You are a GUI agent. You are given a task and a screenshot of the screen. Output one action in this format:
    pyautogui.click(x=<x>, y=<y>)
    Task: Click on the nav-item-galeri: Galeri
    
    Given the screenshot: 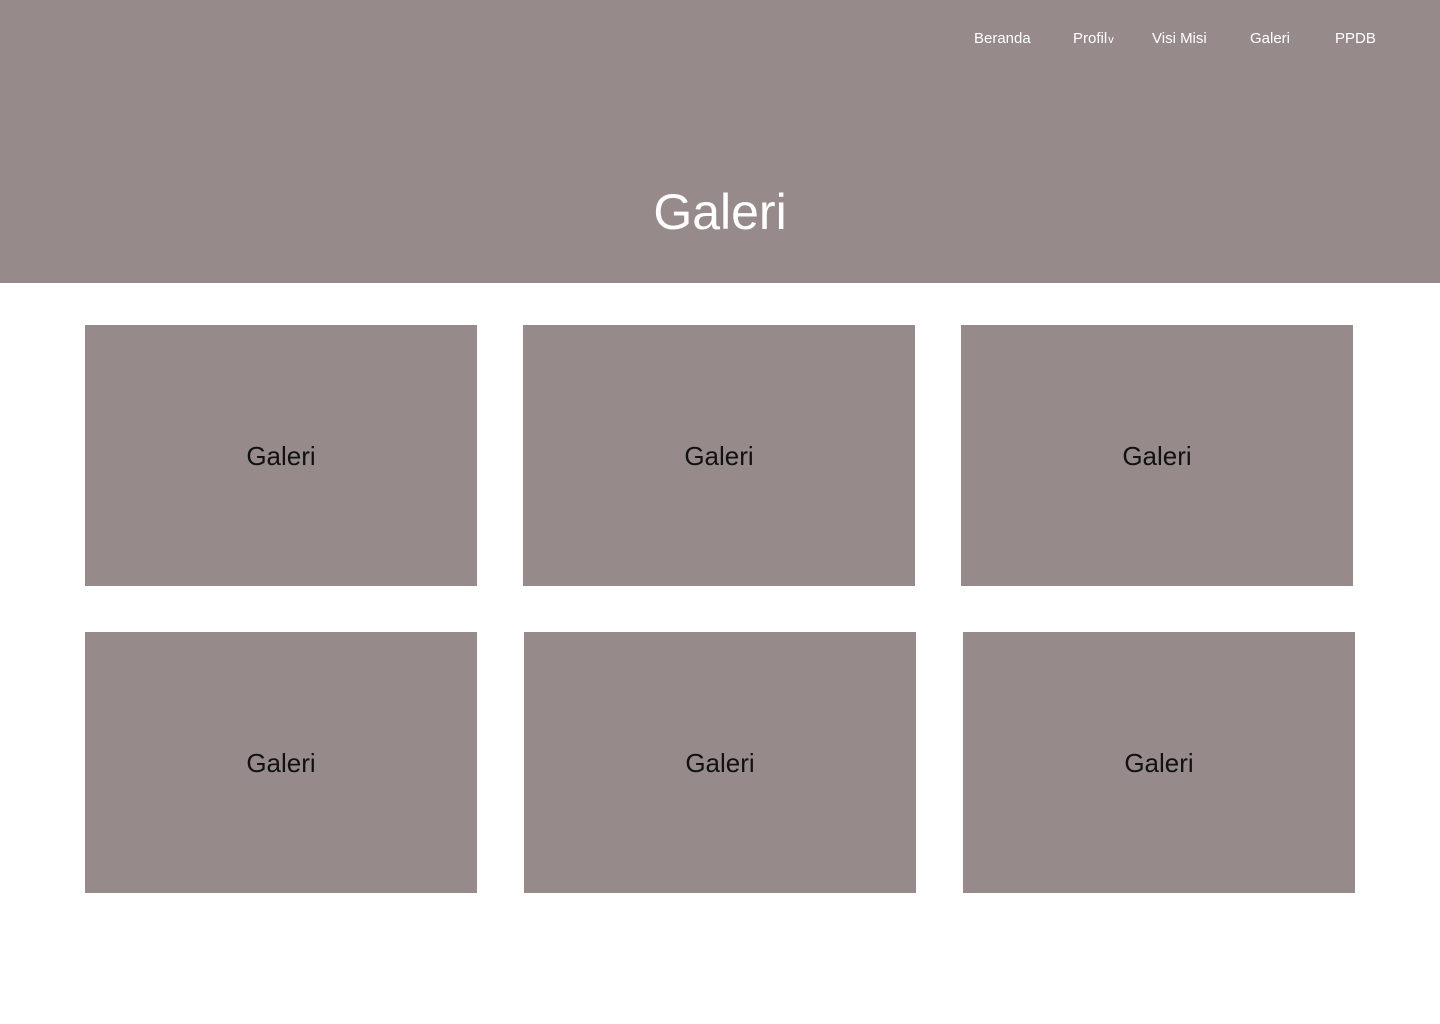 What is the action you would take?
    pyautogui.click(x=1270, y=39)
    